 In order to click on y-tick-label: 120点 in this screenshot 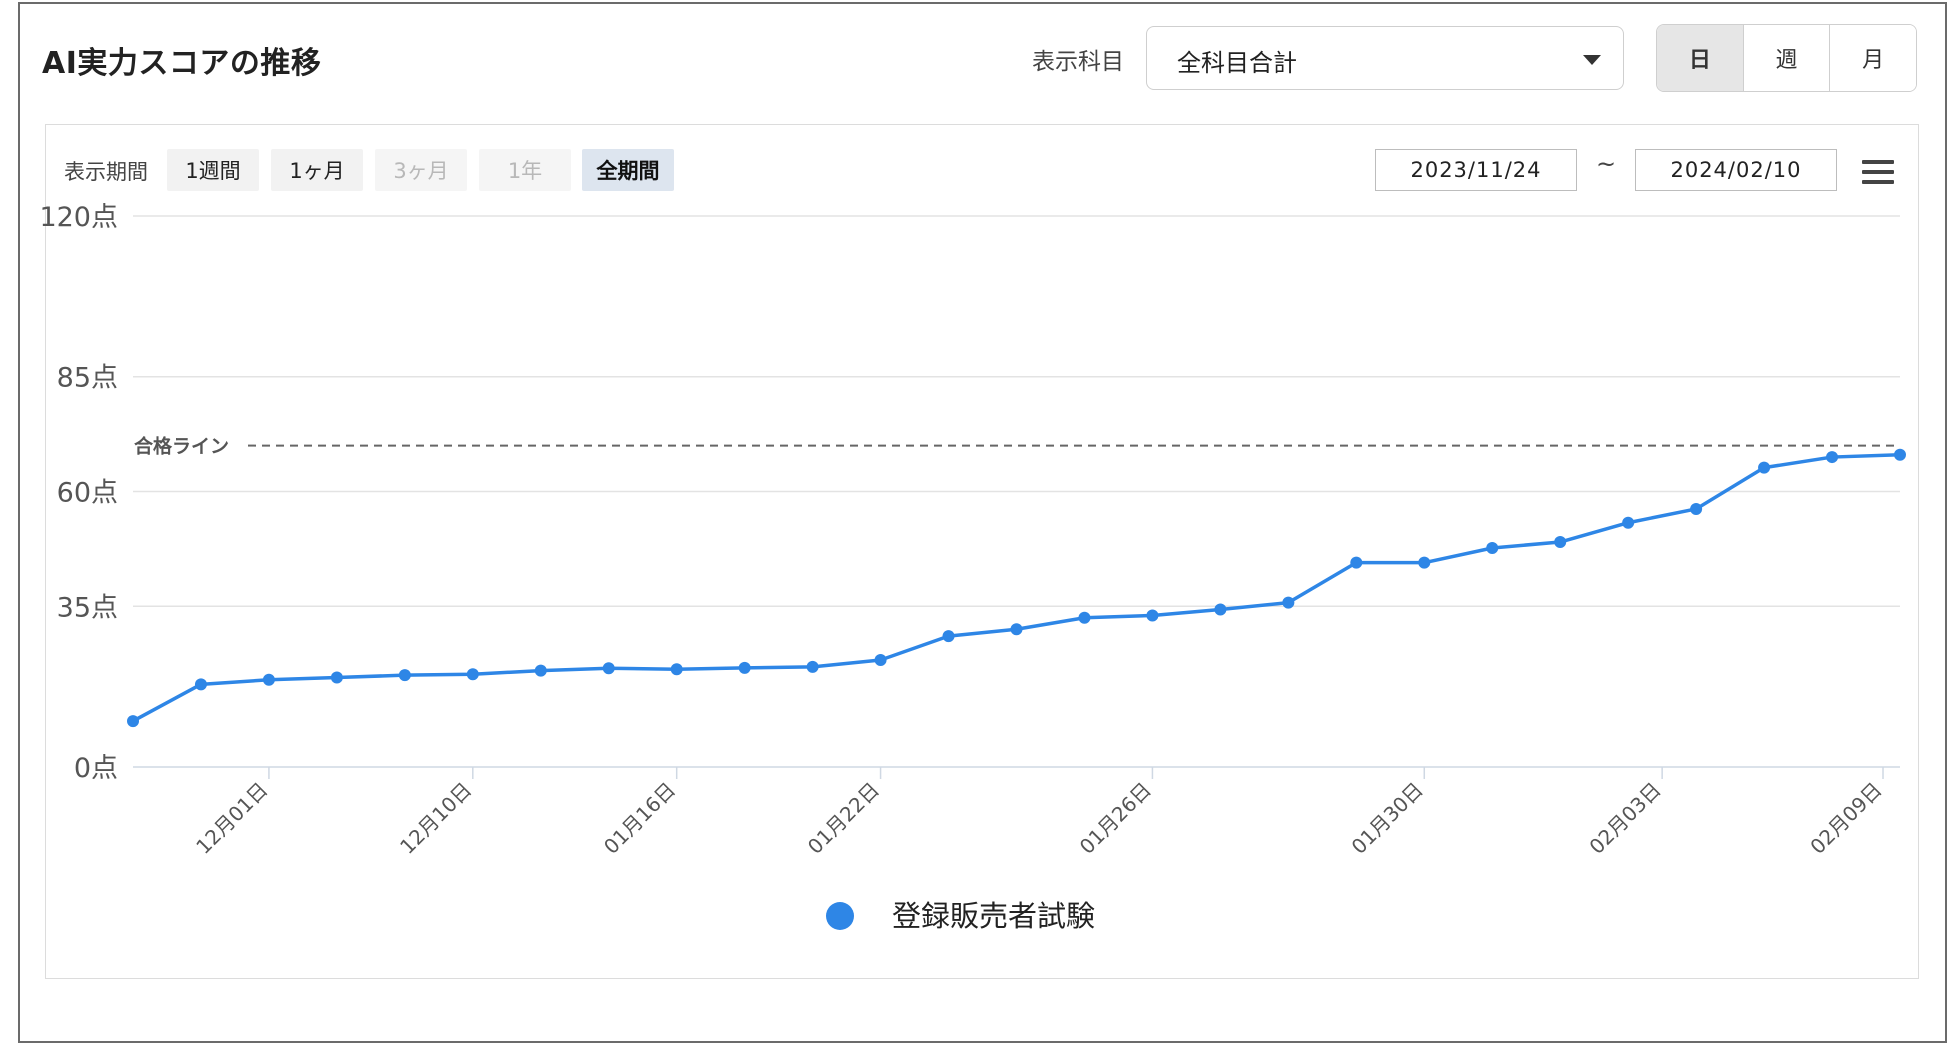, I will do `click(78, 217)`.